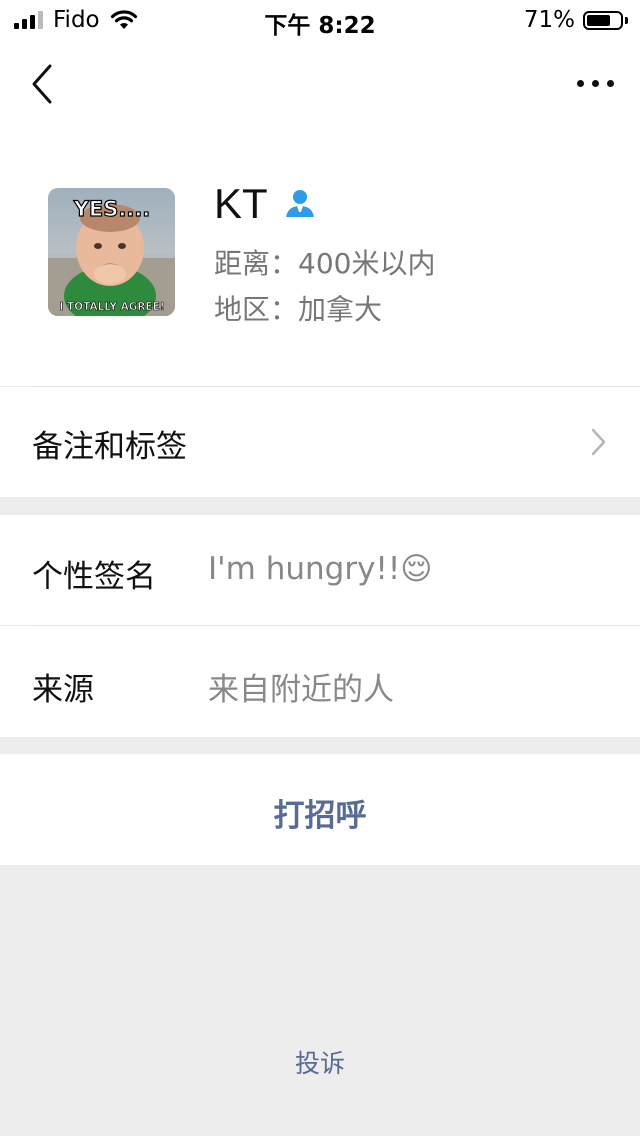 The height and width of the screenshot is (1136, 640). I want to click on signature-label: 个性签名, so click(94, 577).